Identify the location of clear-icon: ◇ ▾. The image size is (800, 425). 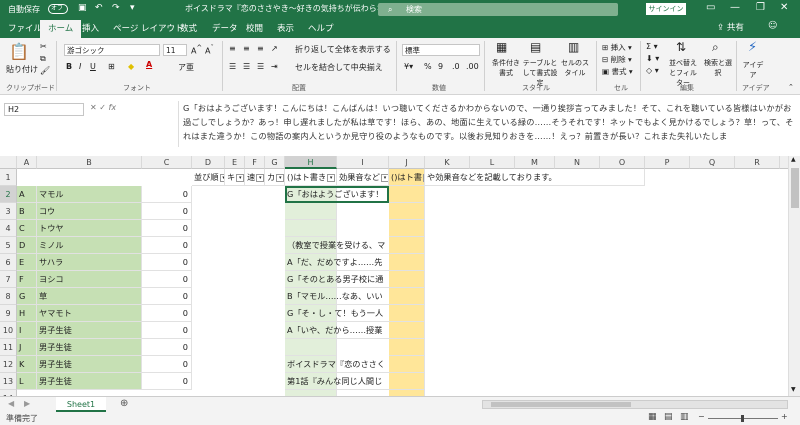
(652, 70).